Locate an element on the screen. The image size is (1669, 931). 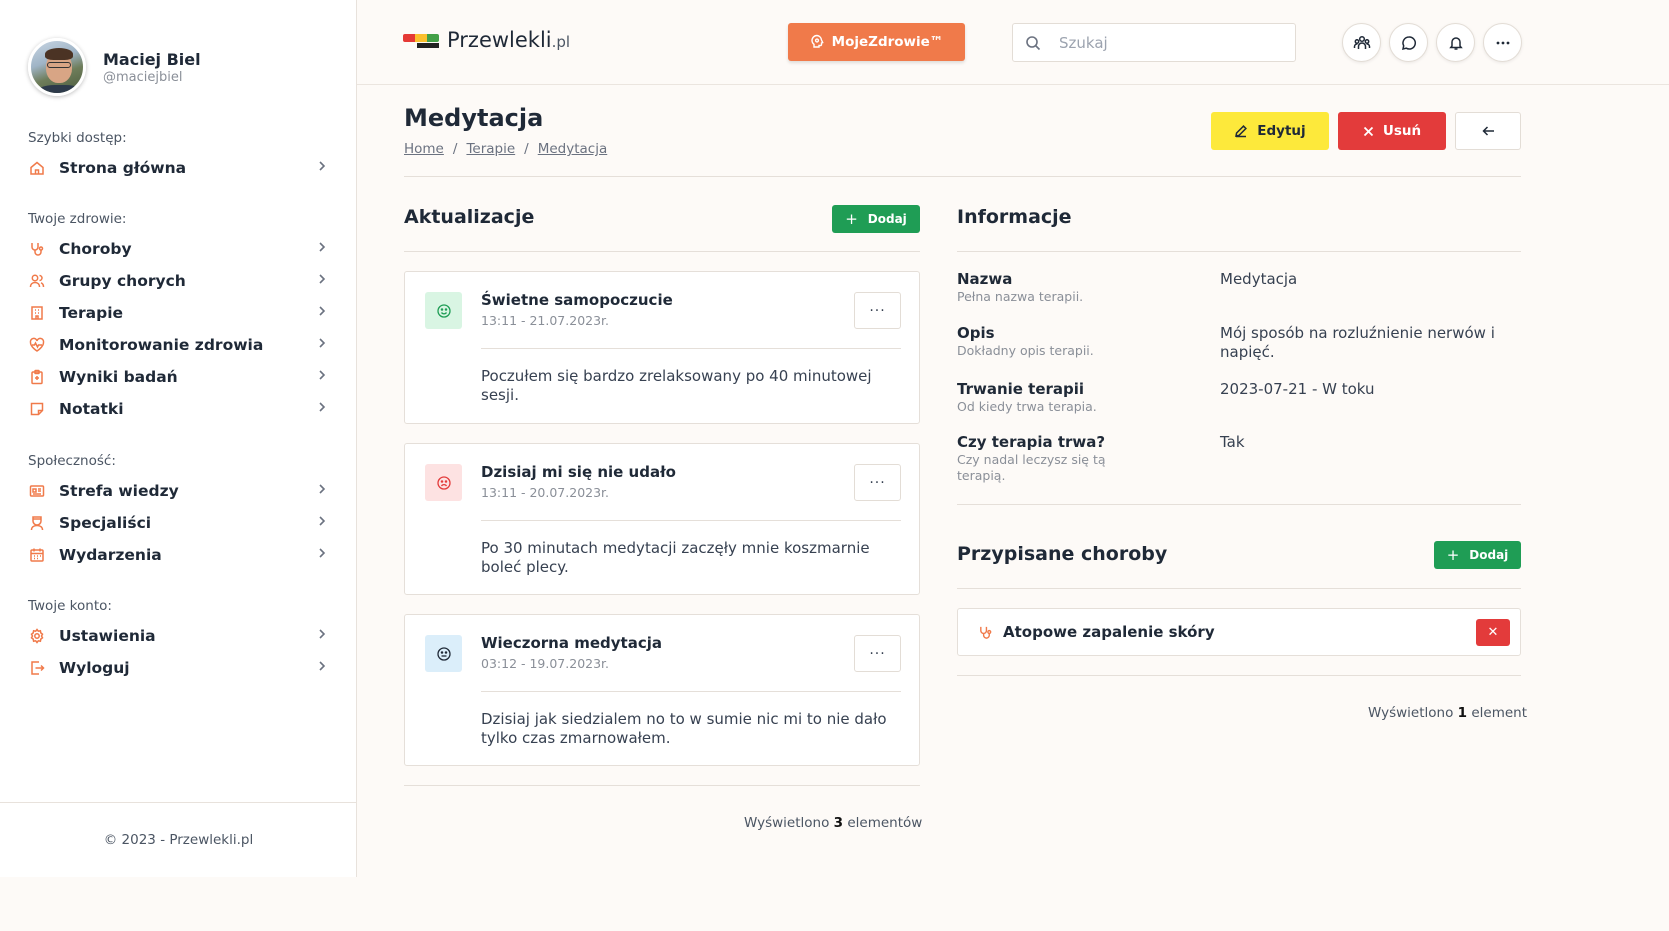
sidebar-item-label: Strona główna is located at coordinates (123, 168).